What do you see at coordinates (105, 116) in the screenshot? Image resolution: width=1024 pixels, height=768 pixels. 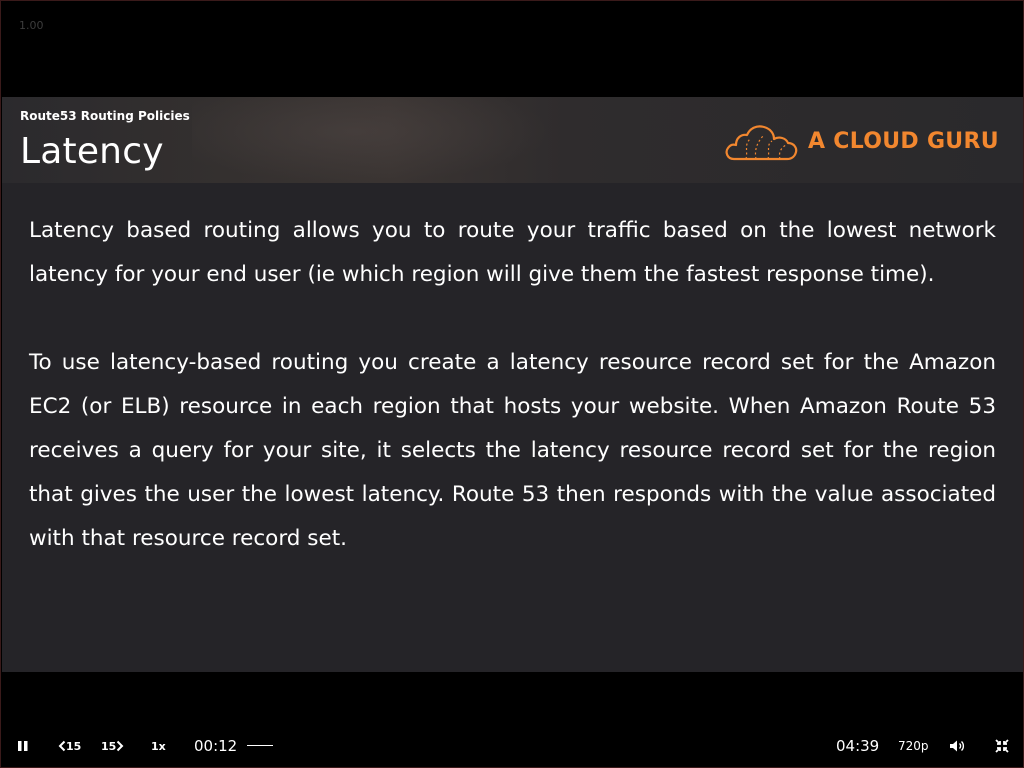 I see `section-label: Route53 Routing Policies` at bounding box center [105, 116].